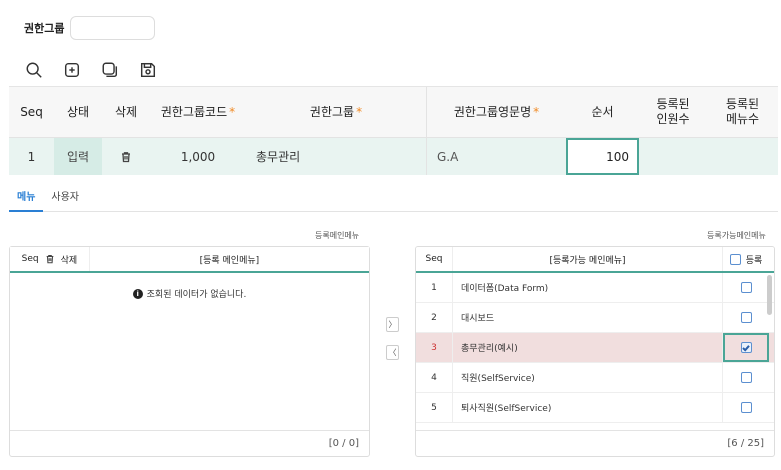 The height and width of the screenshot is (470, 781). What do you see at coordinates (196, 295) in the screenshot?
I see `empty-message-text: 조회된 데이터가 없습니다.` at bounding box center [196, 295].